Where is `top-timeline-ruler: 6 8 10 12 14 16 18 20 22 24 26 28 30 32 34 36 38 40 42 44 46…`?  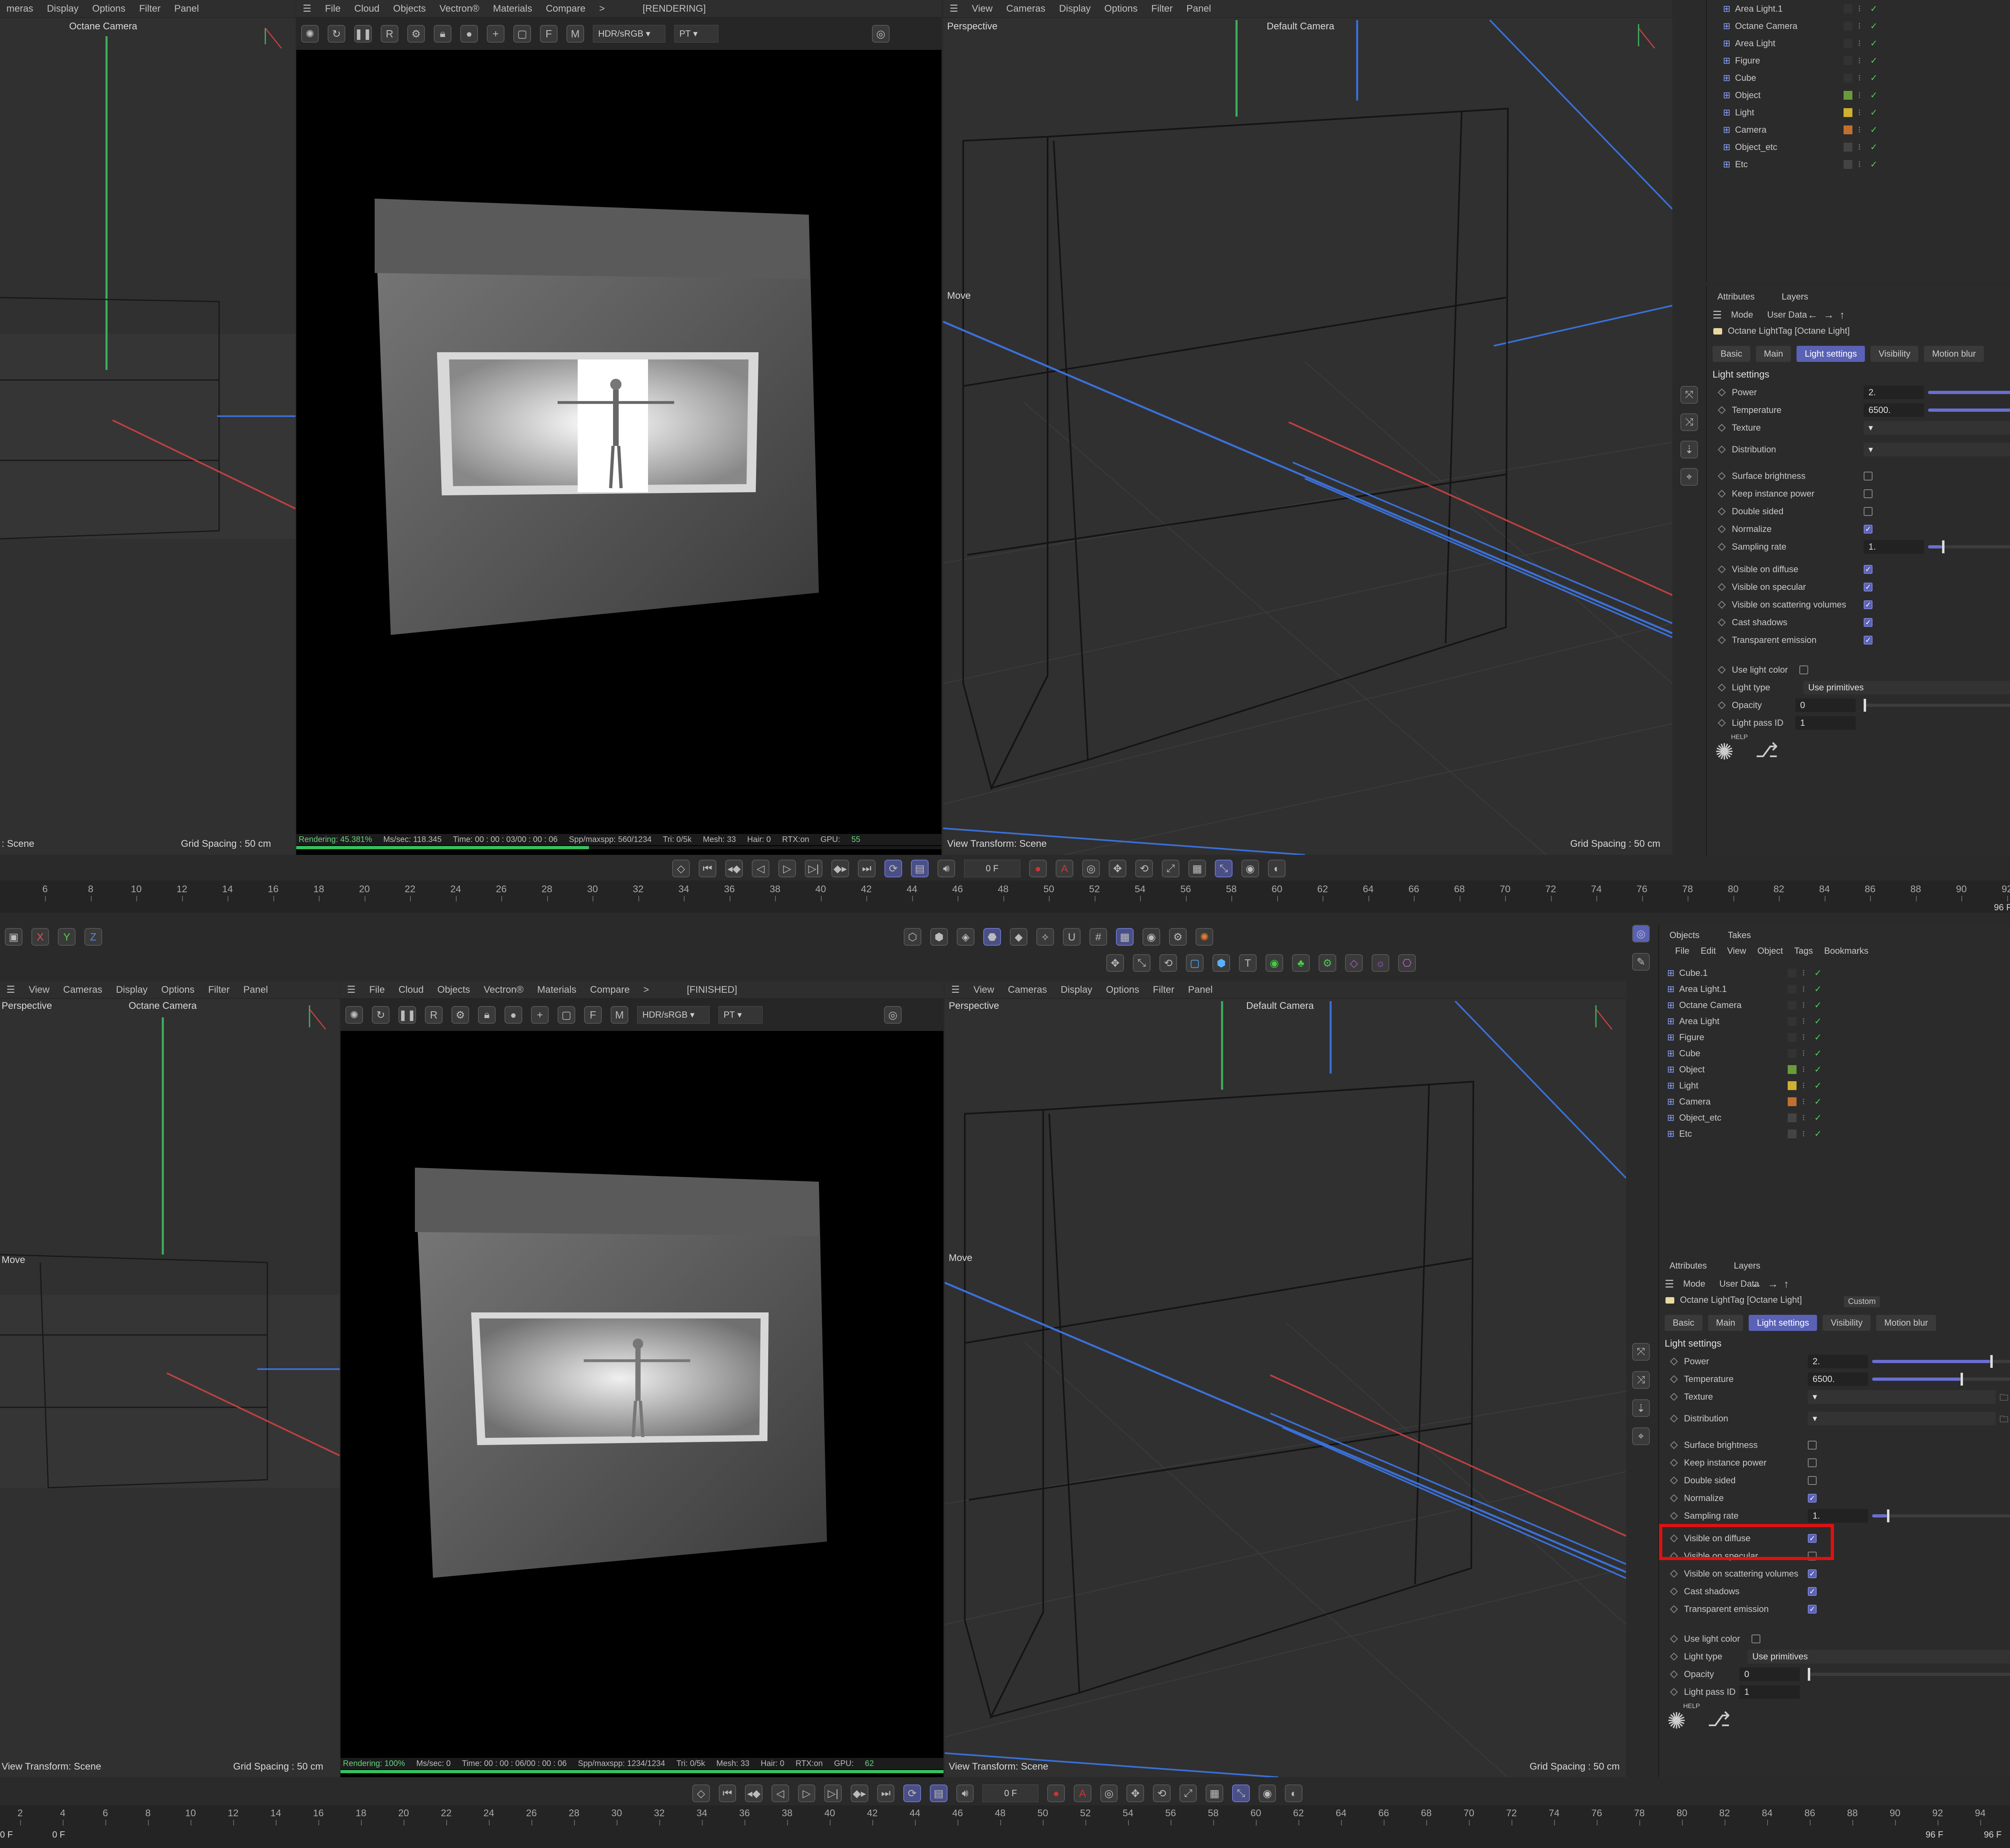
top-timeline-ruler: 6 8 10 12 14 16 18 20 22 24 26 28 30 32 34 36 38 40 42 44 46… is located at coordinates (1005, 897).